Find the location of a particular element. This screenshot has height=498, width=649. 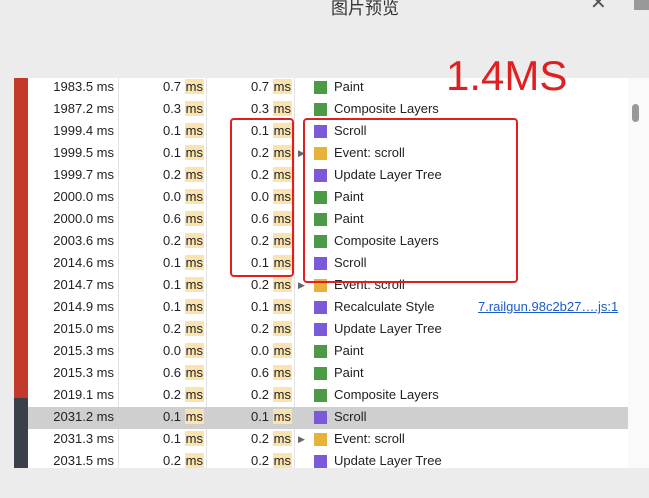

start-time-cell: 2014.9 ms is located at coordinates (83, 306).